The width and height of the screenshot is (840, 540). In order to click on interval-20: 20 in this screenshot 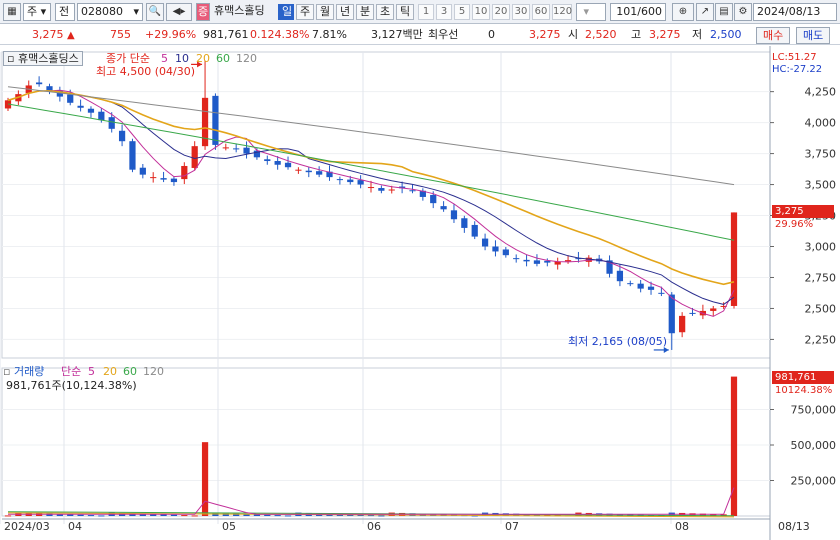, I will do `click(501, 12)`.